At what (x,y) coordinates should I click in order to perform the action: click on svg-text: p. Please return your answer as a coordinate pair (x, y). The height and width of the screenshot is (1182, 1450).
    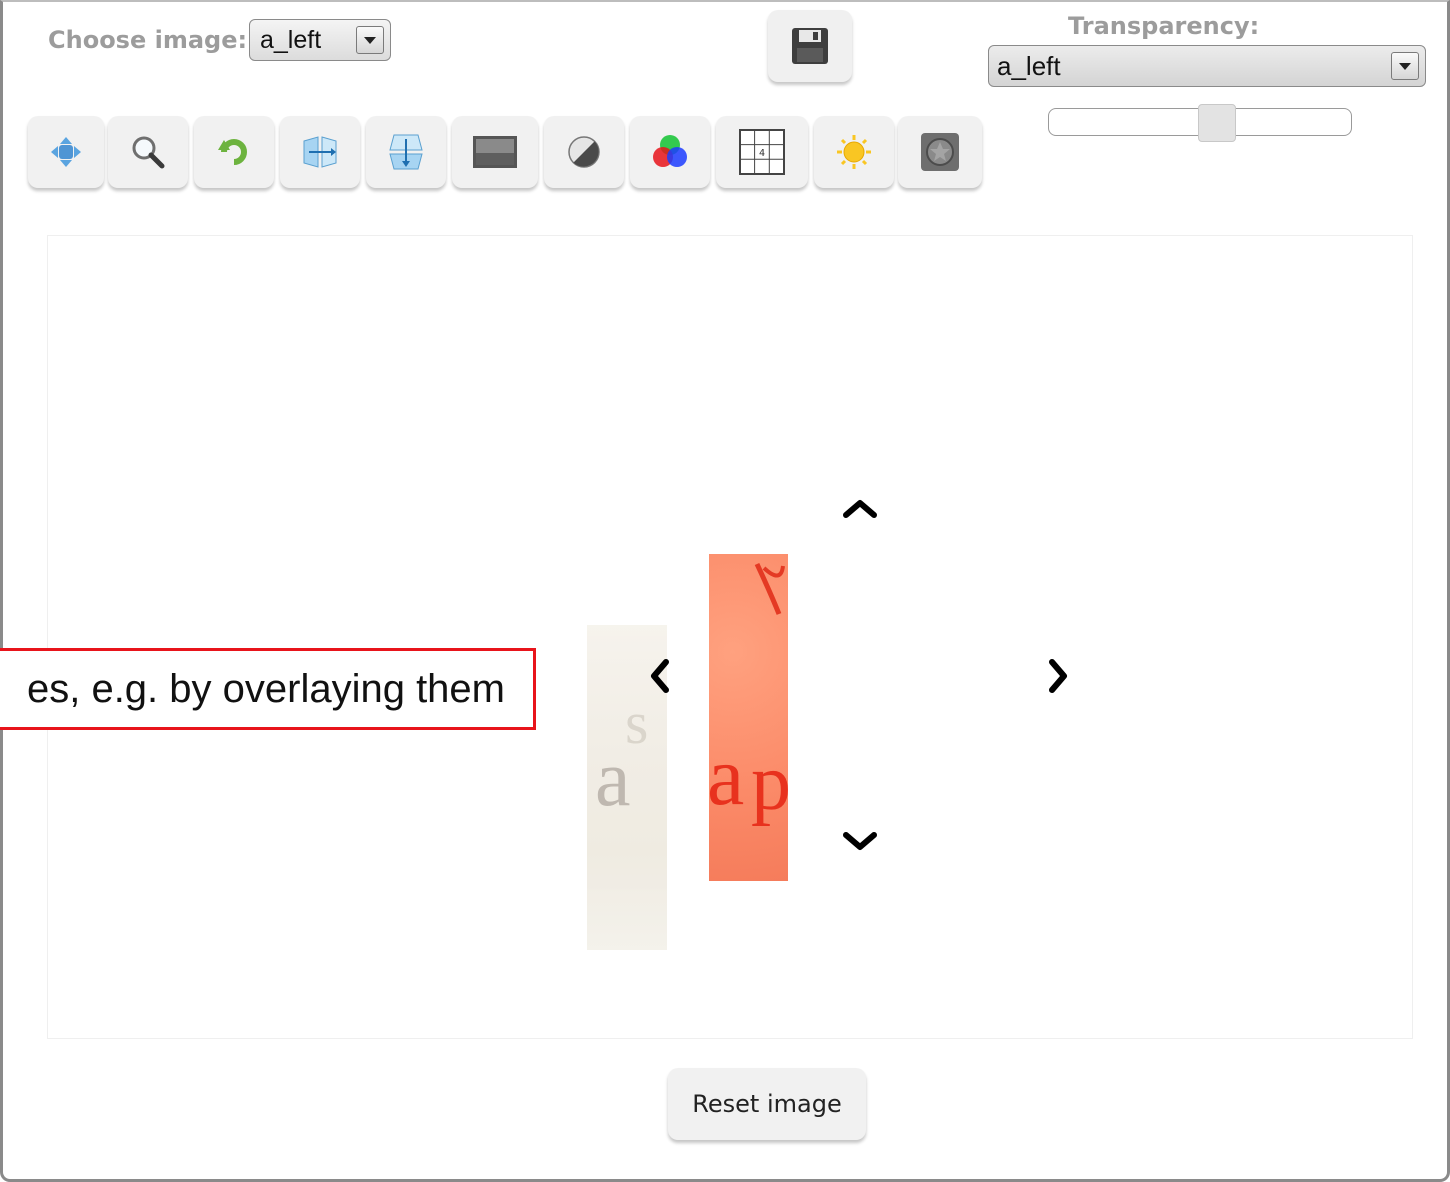
    Looking at the image, I should click on (769, 783).